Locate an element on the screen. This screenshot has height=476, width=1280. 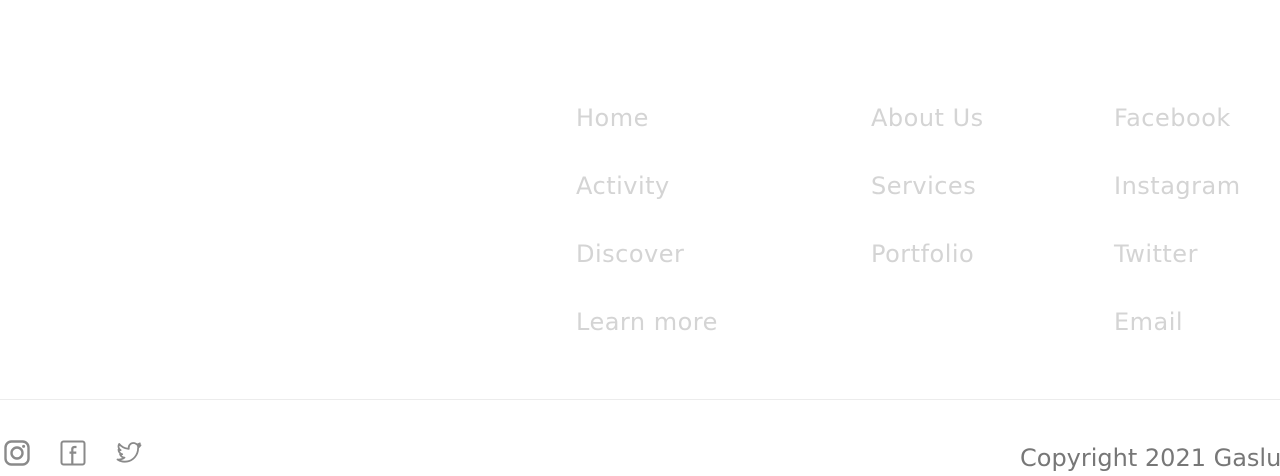
footer-link-activity: Activity is located at coordinates (647, 202).